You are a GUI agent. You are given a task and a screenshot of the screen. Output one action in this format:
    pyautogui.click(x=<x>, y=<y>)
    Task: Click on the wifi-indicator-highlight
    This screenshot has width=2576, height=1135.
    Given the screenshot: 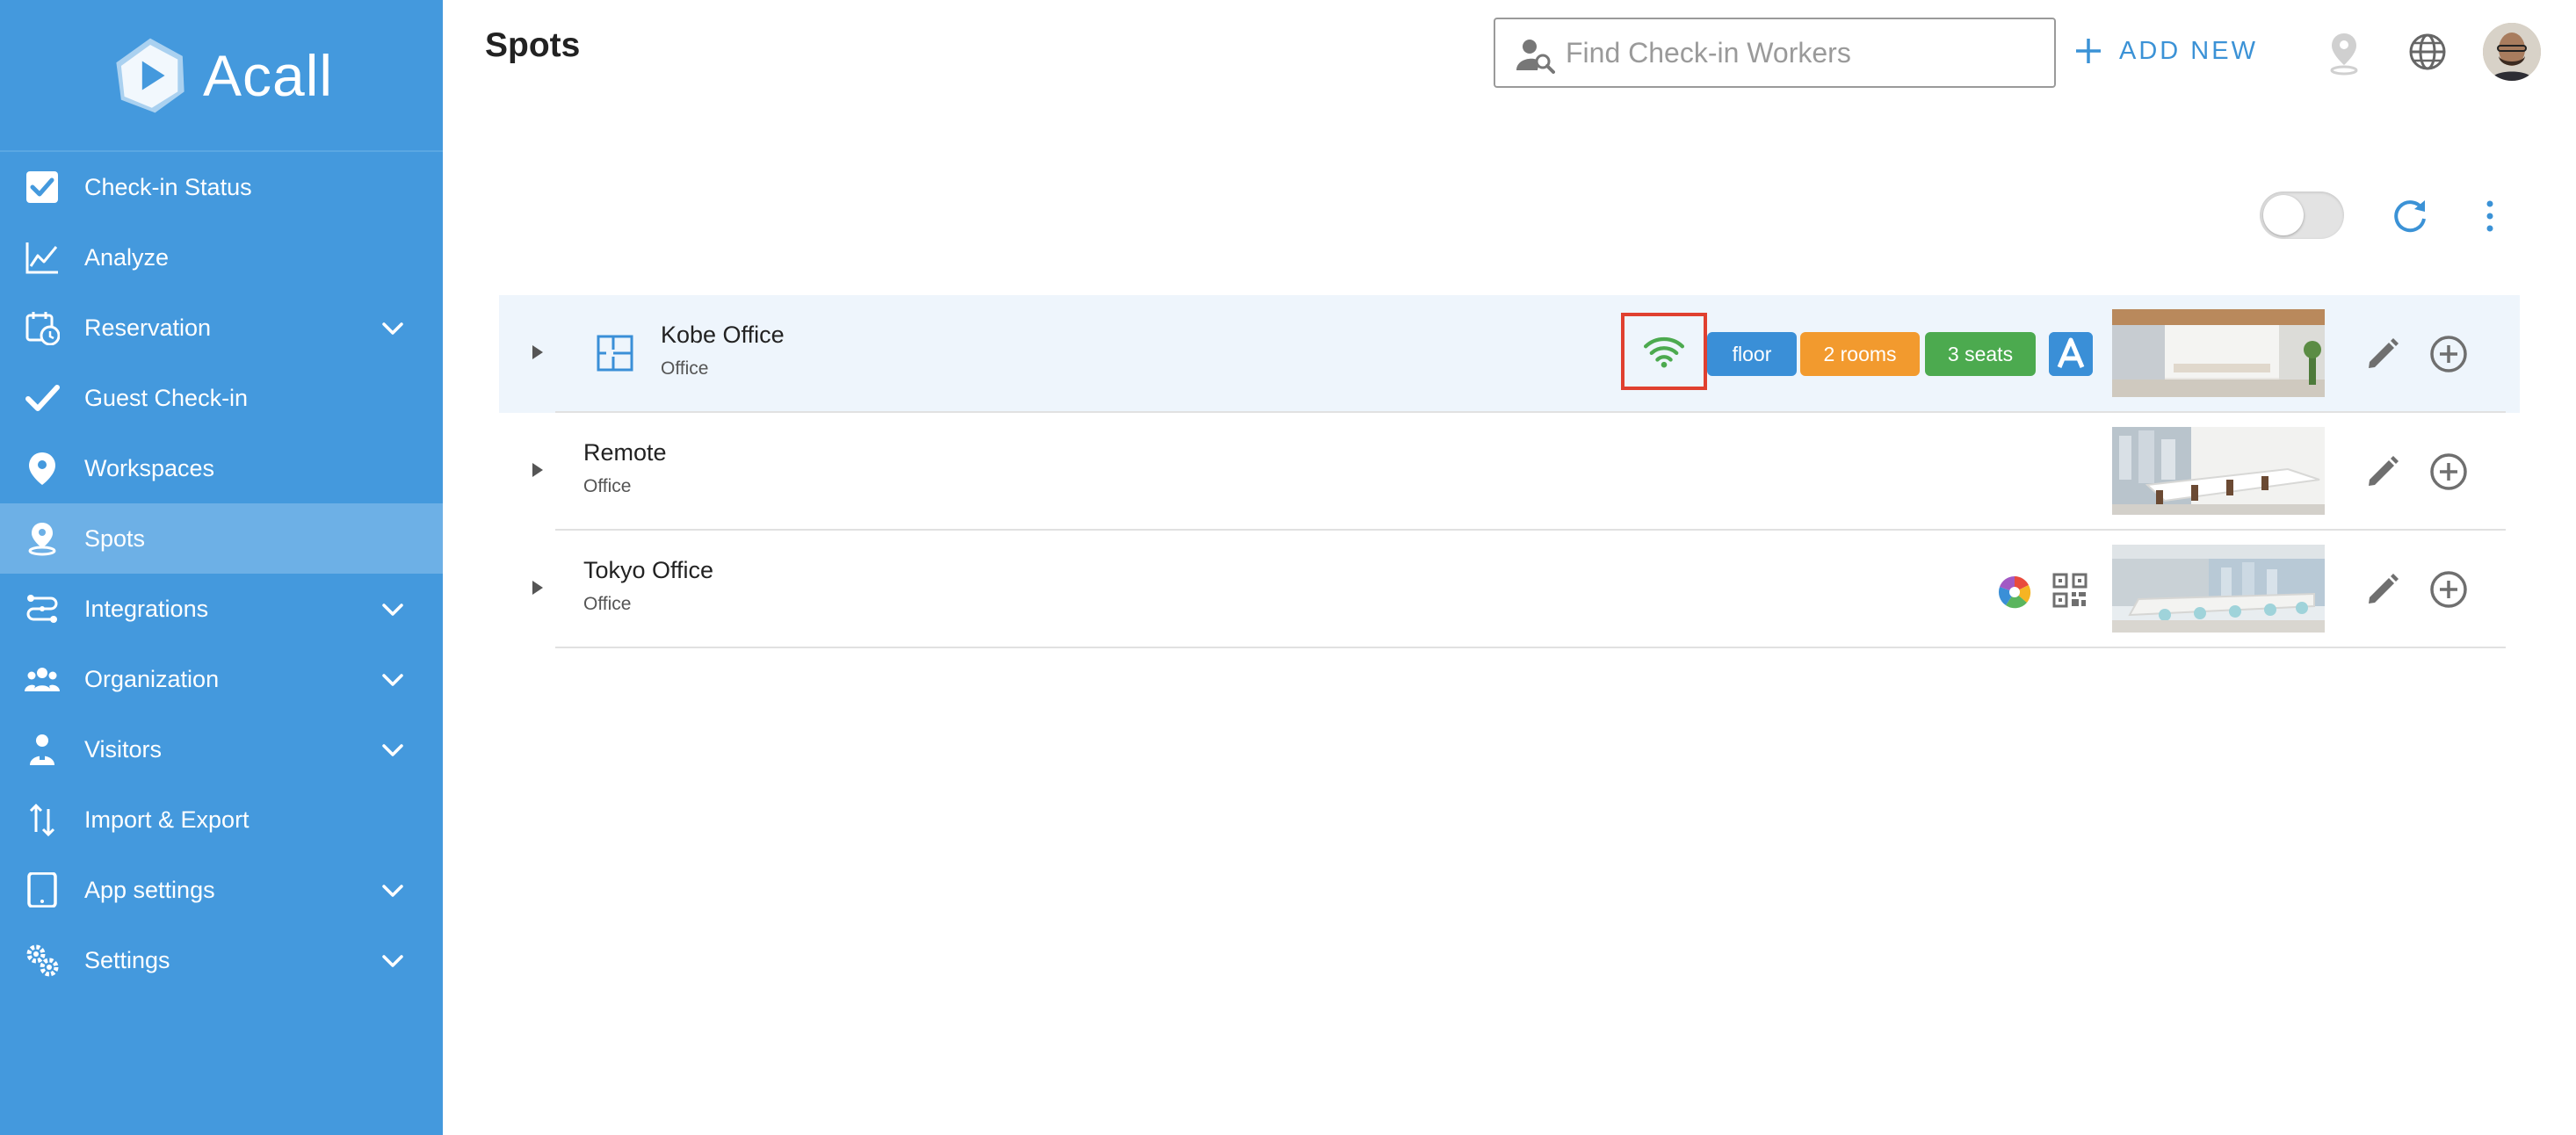 What is the action you would take?
    pyautogui.click(x=1664, y=351)
    